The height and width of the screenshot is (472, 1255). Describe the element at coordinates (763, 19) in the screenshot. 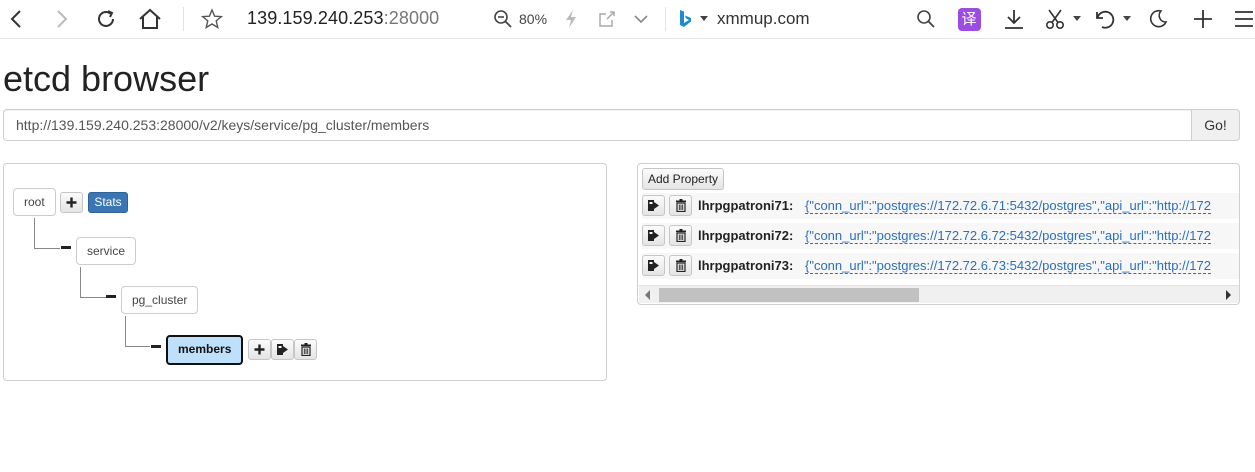

I see `search-engine-text: xmmup.com` at that location.